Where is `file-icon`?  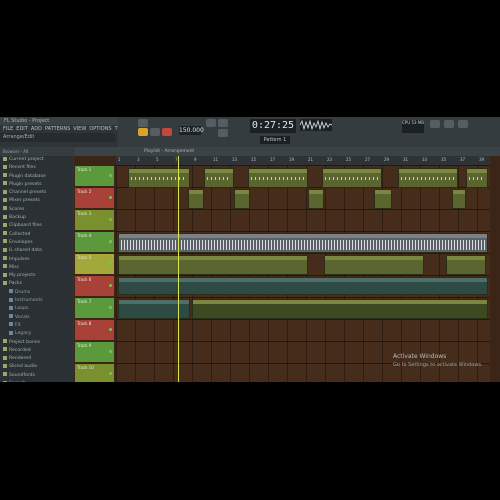 file-icon is located at coordinates (11, 307).